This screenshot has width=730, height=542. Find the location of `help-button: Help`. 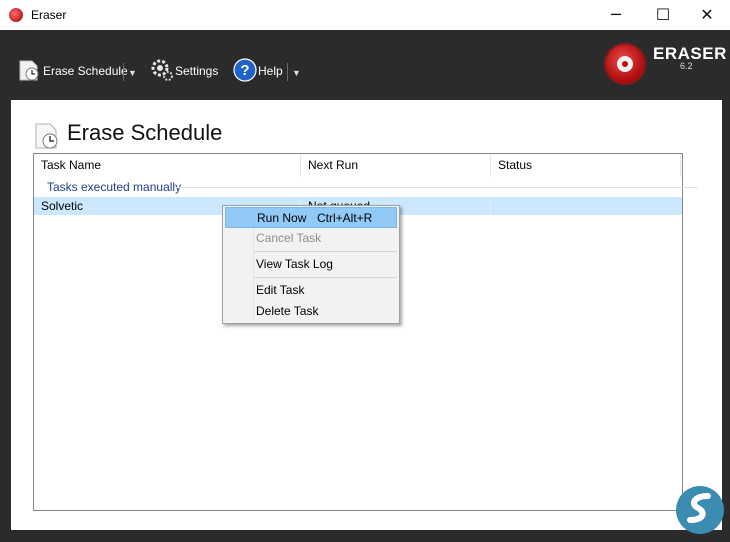

help-button: Help is located at coordinates (270, 71).